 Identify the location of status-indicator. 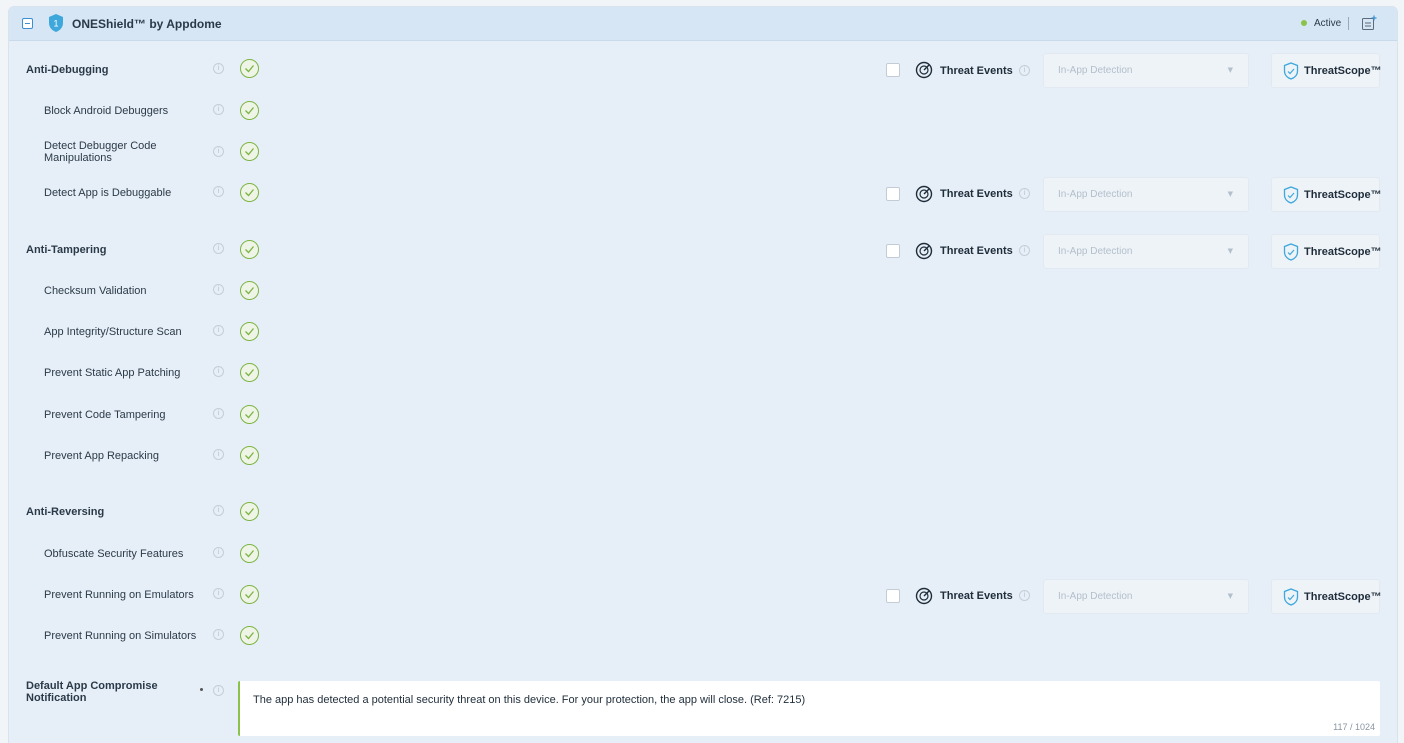
(1304, 23).